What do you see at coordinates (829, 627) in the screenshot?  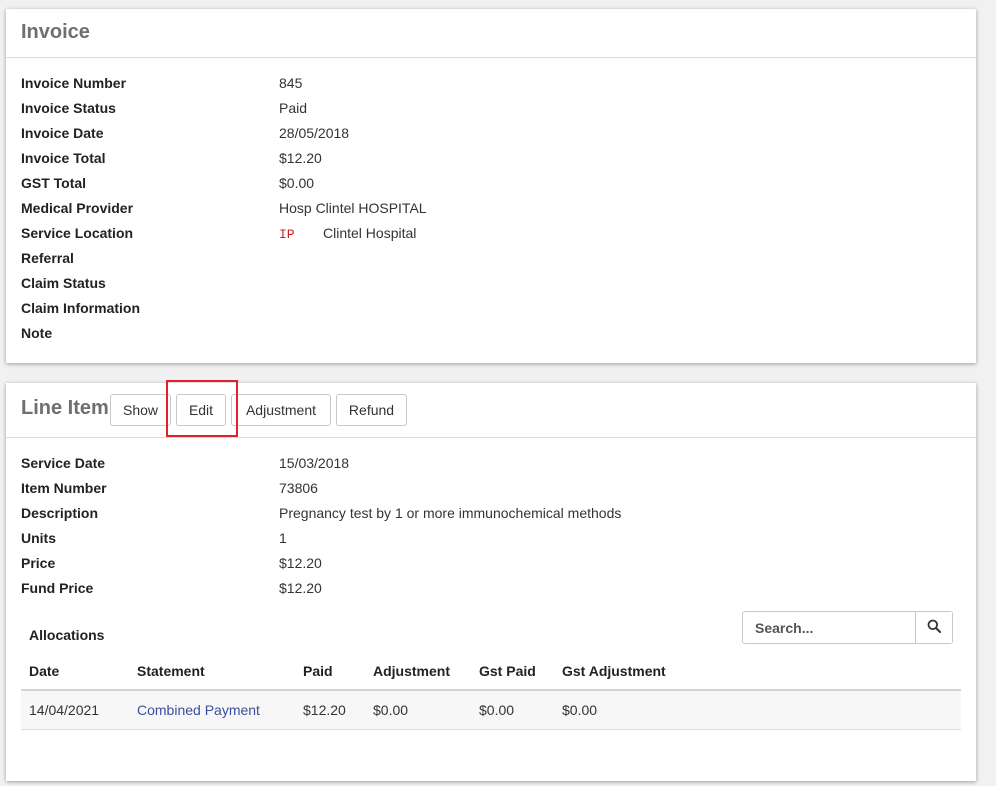 I see `search-input` at bounding box center [829, 627].